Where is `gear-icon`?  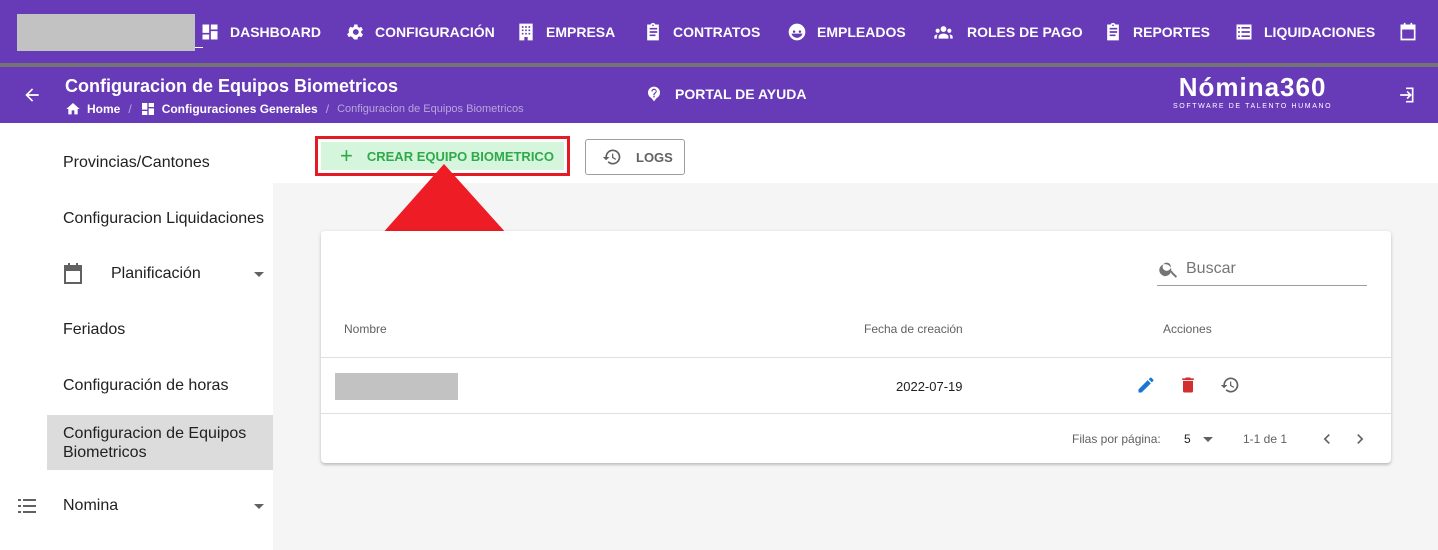
gear-icon is located at coordinates (355, 31).